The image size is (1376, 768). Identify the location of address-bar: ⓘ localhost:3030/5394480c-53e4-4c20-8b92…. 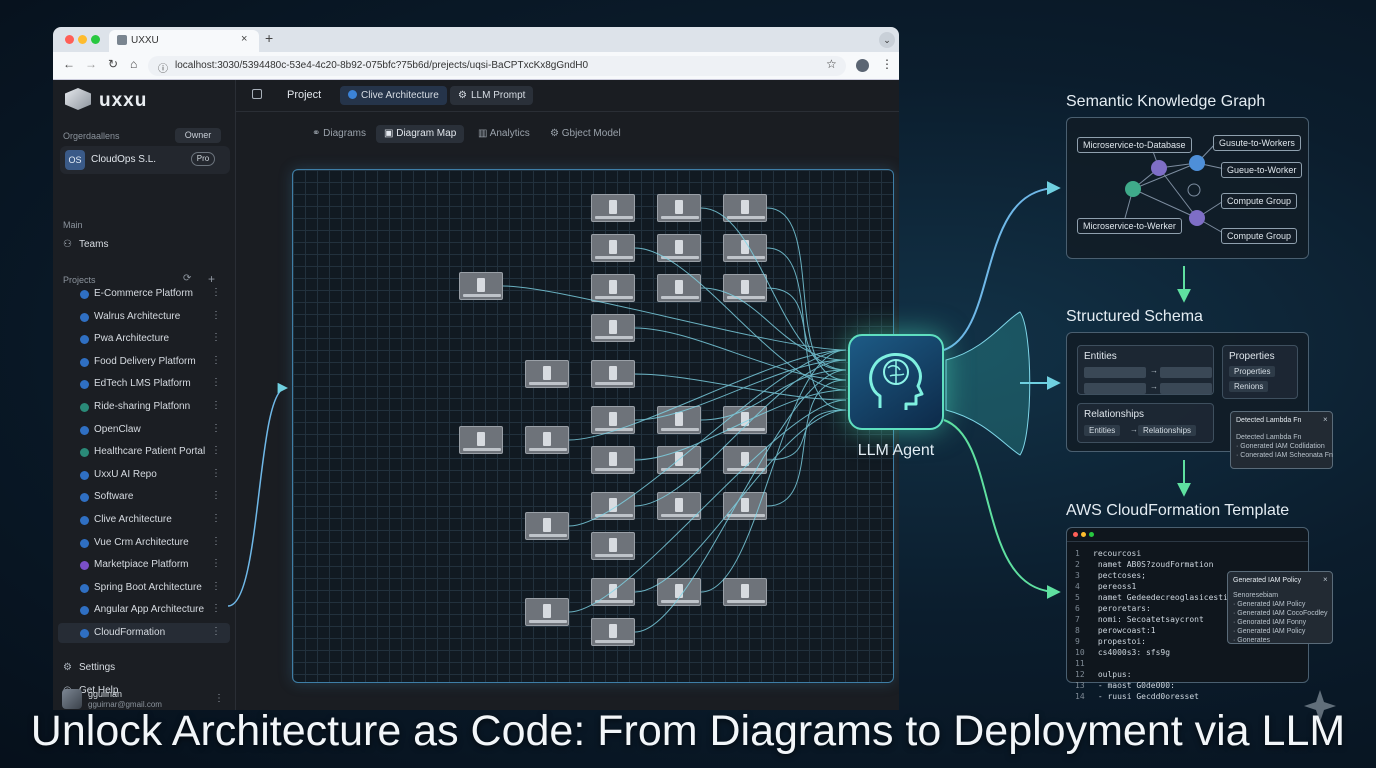
(497, 66).